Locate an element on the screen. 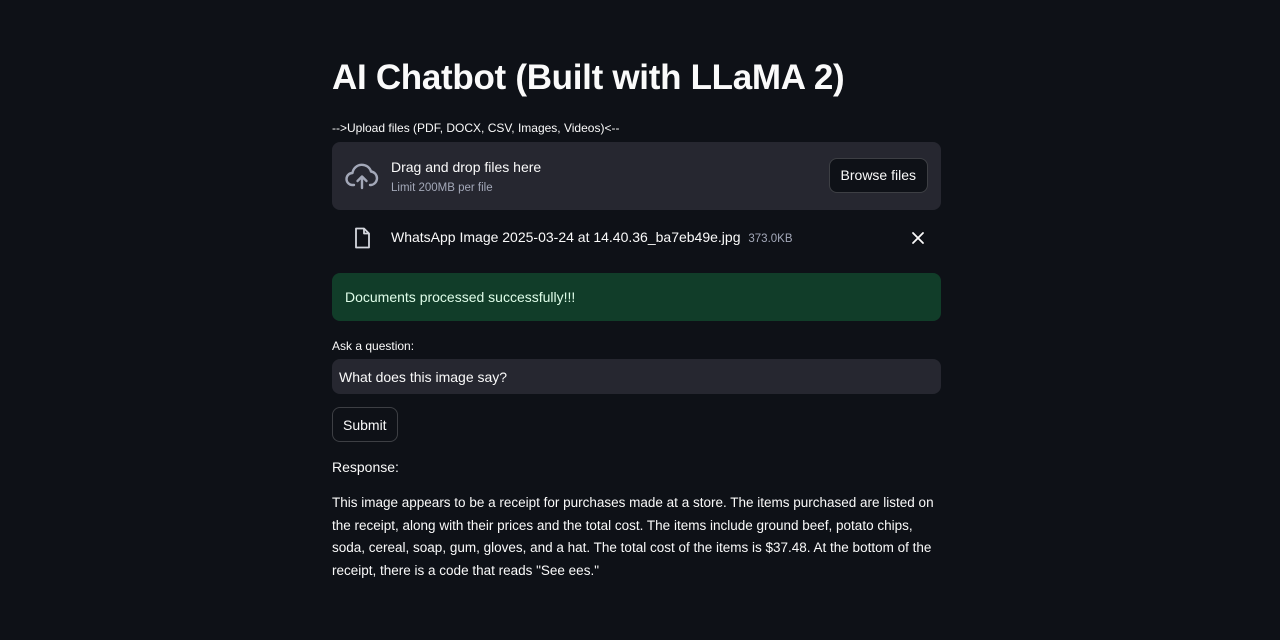 The height and width of the screenshot is (640, 1280). browse-files-button: Browse files is located at coordinates (878, 175).